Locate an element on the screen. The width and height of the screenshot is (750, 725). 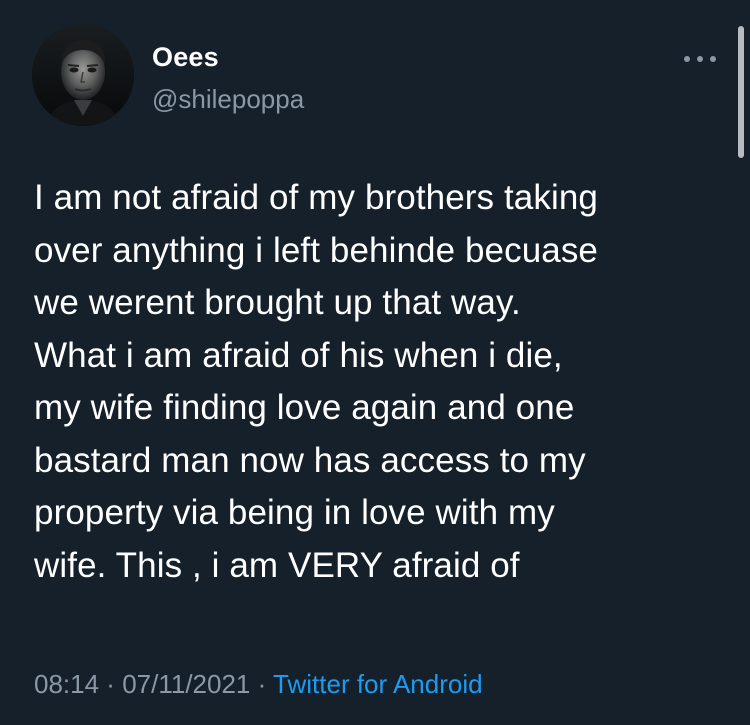
avatar is located at coordinates (83, 75).